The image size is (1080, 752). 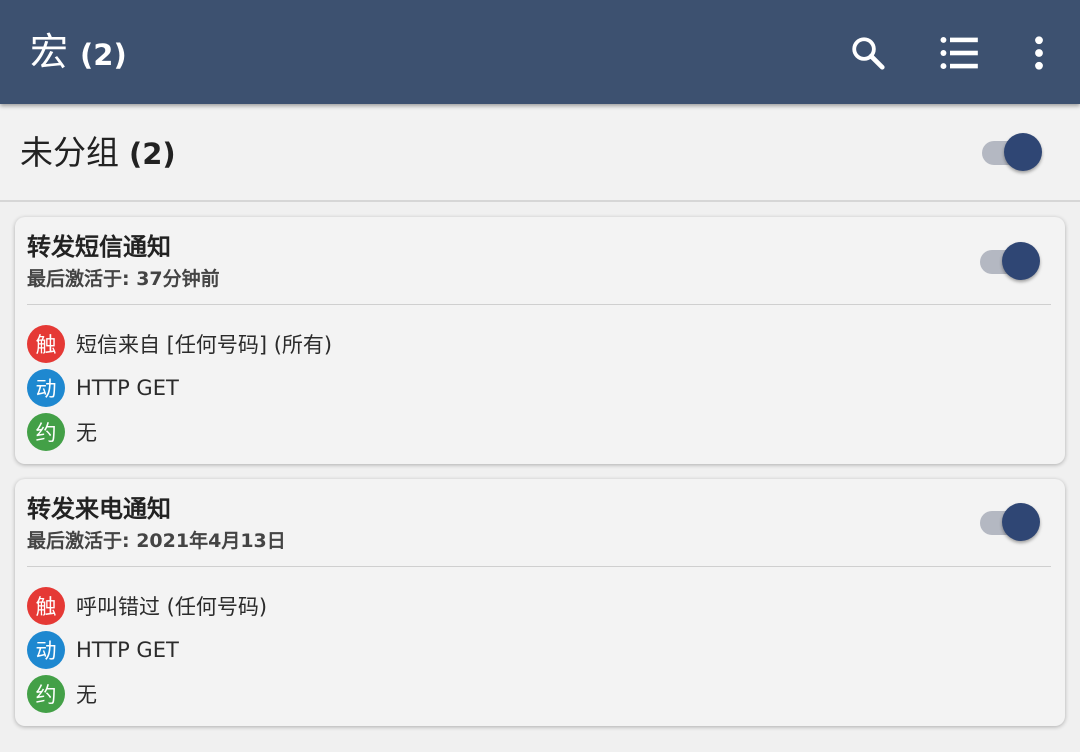 I want to click on page-title-text: 宏, so click(x=49, y=52).